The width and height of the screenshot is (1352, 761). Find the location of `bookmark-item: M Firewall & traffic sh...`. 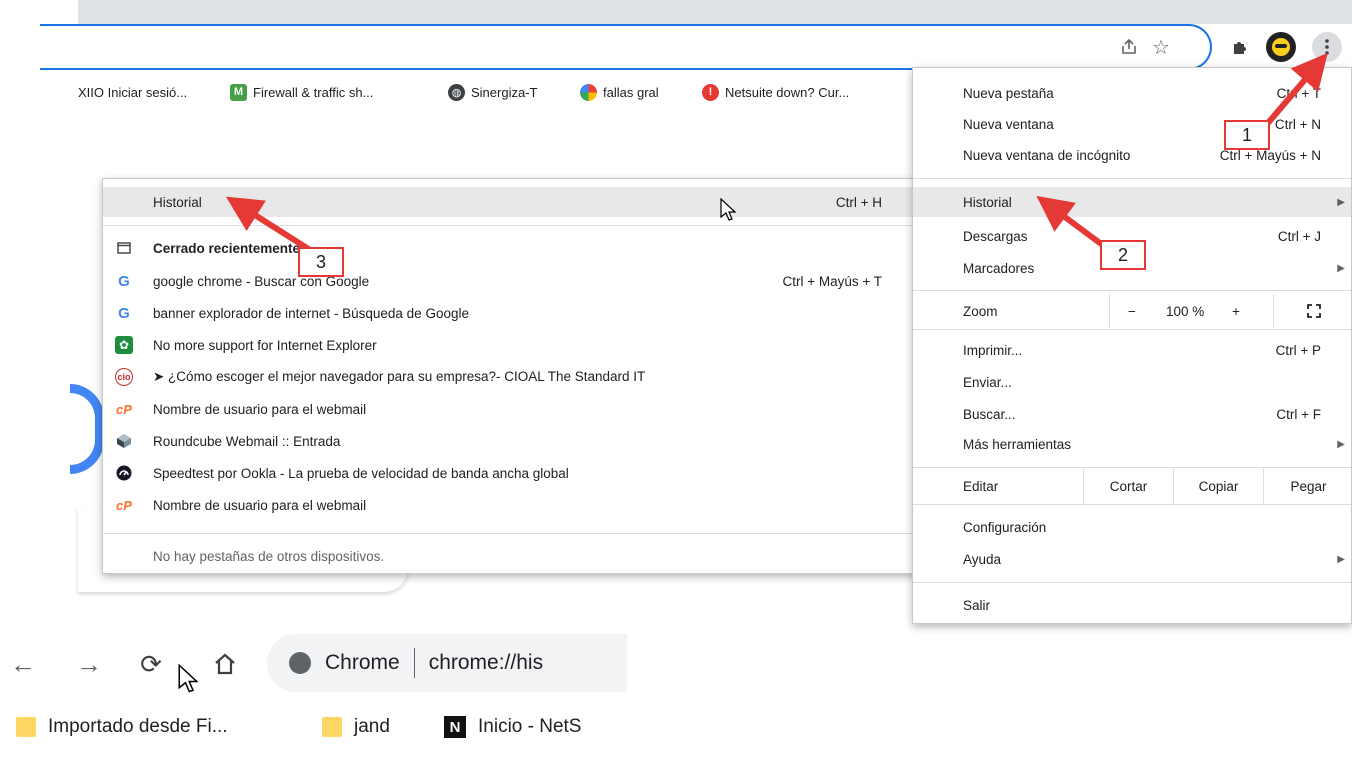

bookmark-item: M Firewall & traffic sh... is located at coordinates (301, 92).